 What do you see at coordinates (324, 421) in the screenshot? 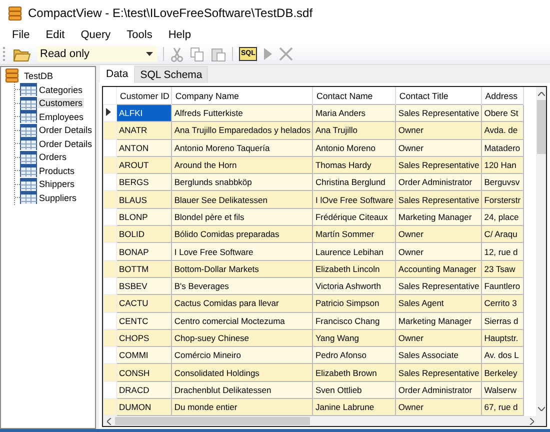
I see `horizontal-scrollbar` at bounding box center [324, 421].